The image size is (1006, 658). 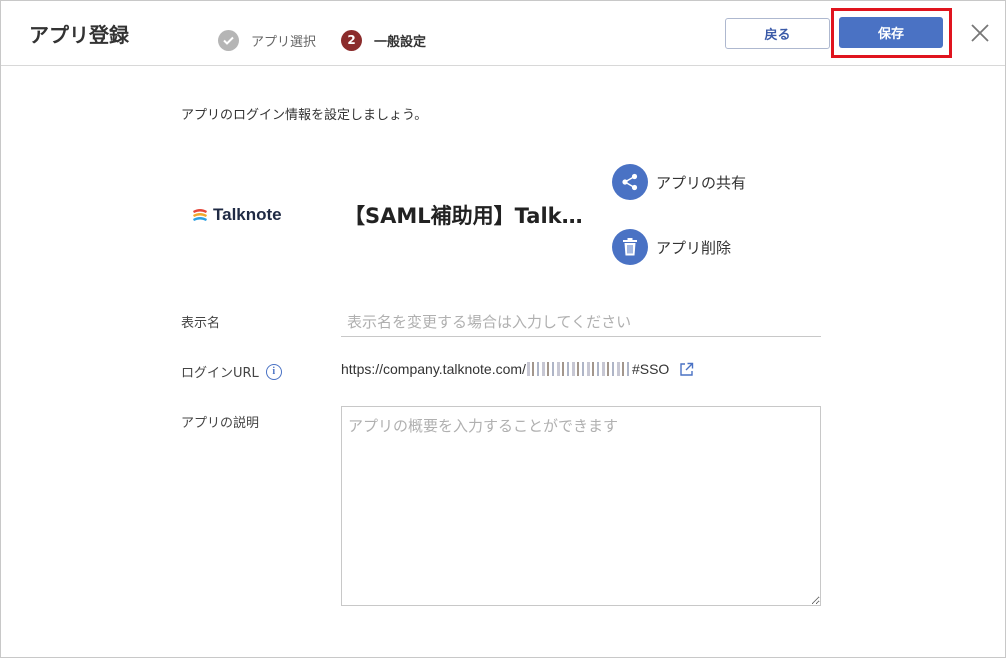 I want to click on display-name-label-text: 表示名, so click(x=201, y=323).